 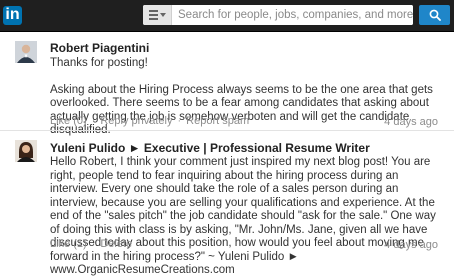 I want to click on like-link: Like (1), so click(x=68, y=244).